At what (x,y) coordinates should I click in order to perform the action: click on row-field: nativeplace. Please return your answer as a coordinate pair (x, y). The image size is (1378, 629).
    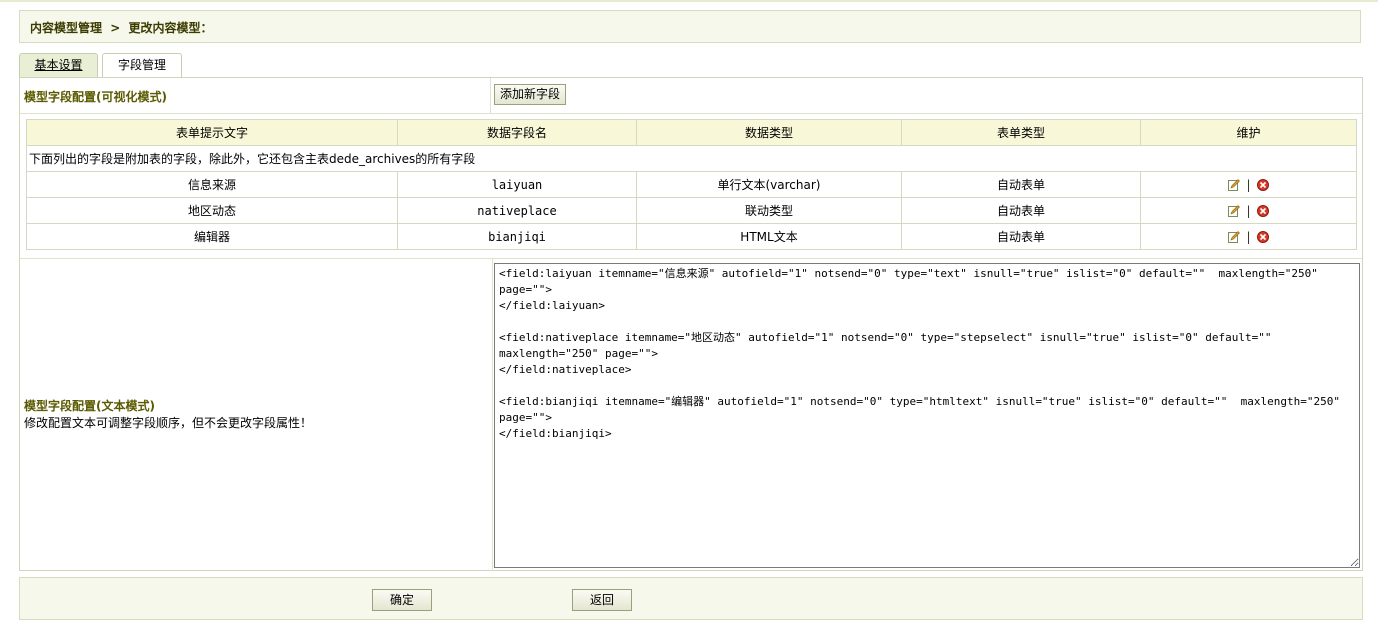
    Looking at the image, I should click on (517, 210).